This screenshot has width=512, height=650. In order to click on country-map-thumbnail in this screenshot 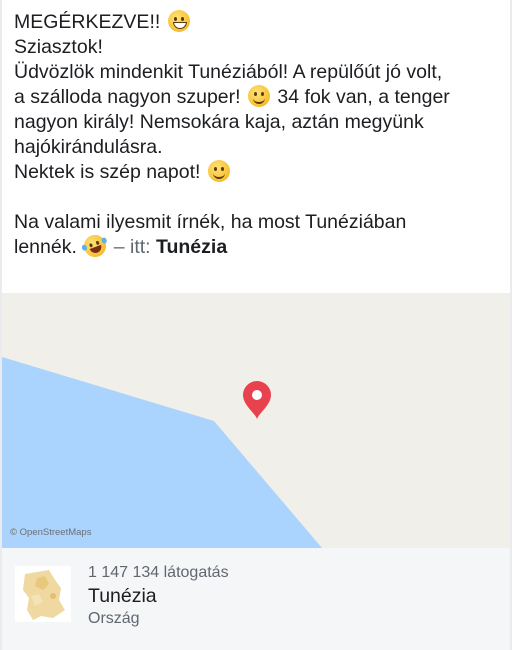, I will do `click(43, 594)`.